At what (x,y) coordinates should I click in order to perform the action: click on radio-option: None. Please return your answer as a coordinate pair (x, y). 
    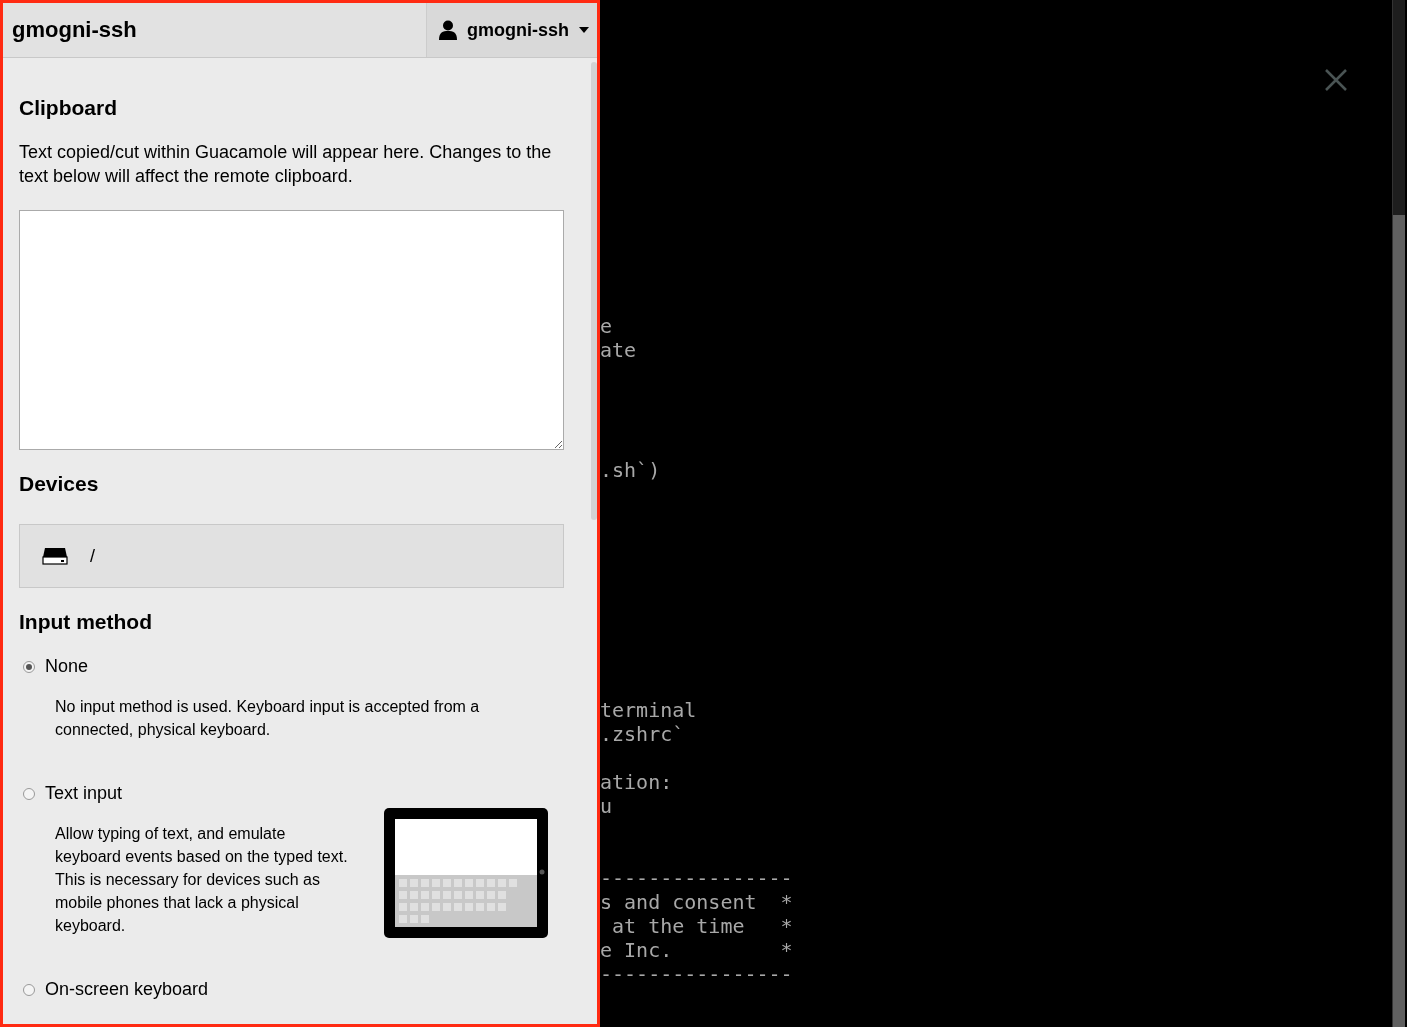
    Looking at the image, I should click on (293, 666).